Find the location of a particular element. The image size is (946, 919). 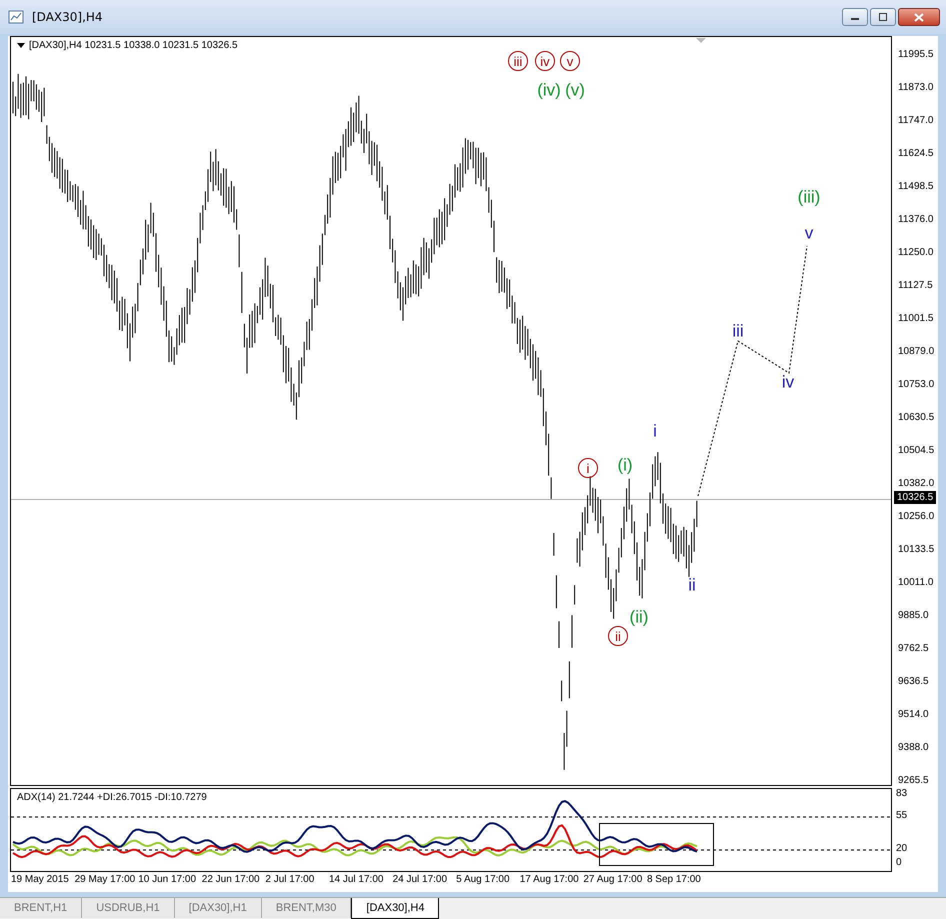

maximize-button is located at coordinates (883, 17).